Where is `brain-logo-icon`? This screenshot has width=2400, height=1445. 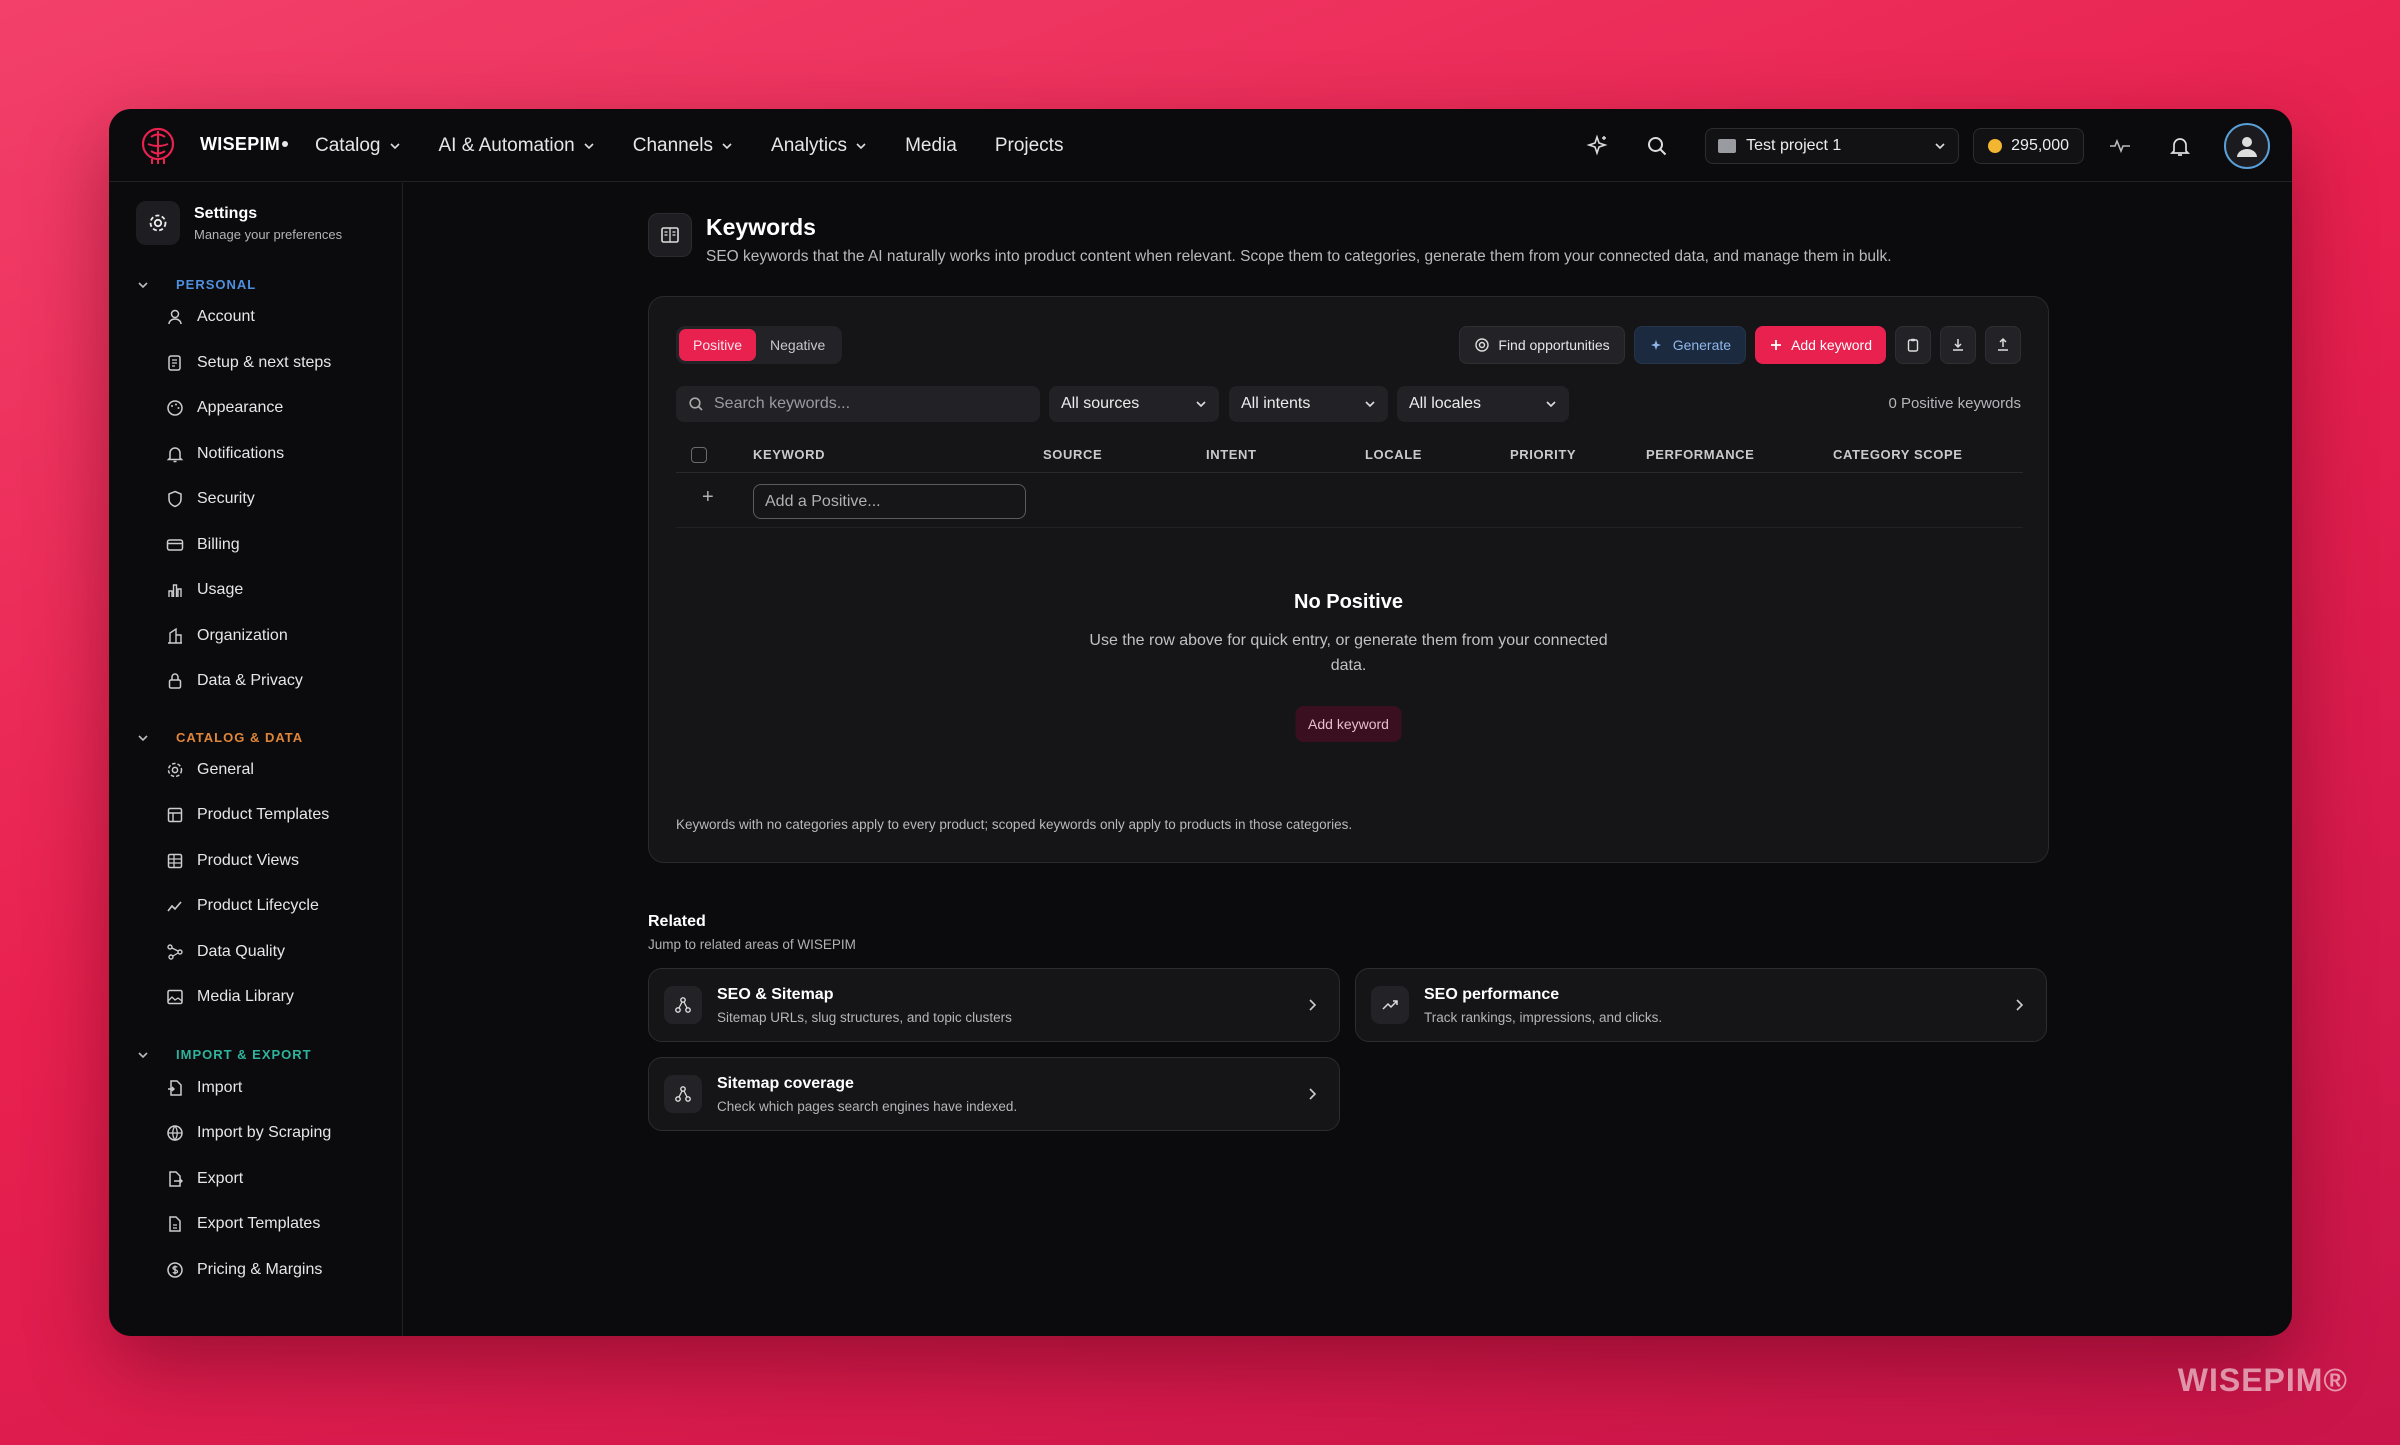
brain-logo-icon is located at coordinates (158, 146).